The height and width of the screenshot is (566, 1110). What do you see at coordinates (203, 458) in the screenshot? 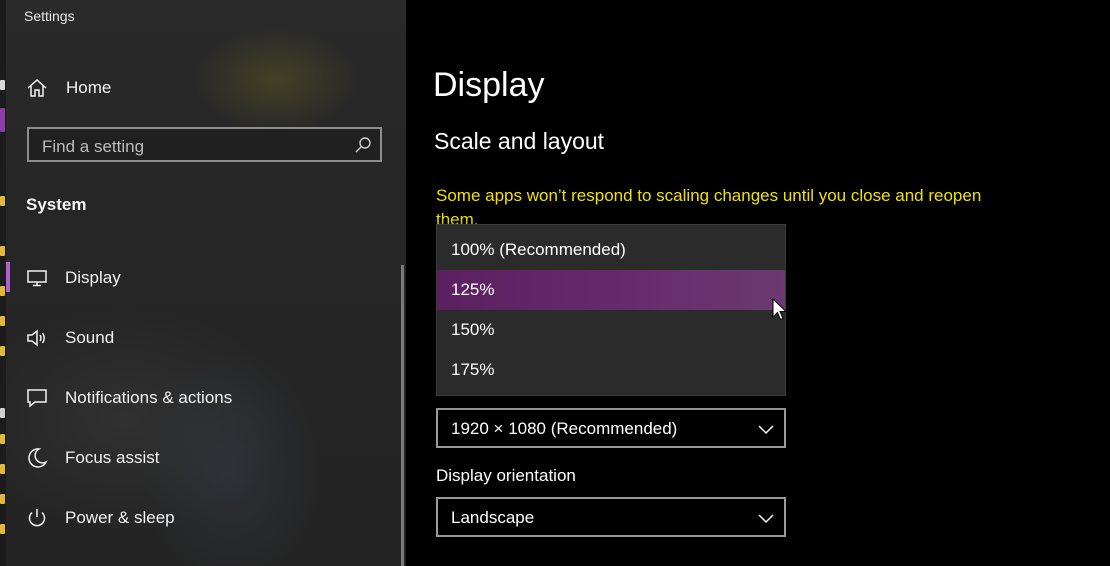
I see `sidebar-item-focus-assist: Focus assist` at bounding box center [203, 458].